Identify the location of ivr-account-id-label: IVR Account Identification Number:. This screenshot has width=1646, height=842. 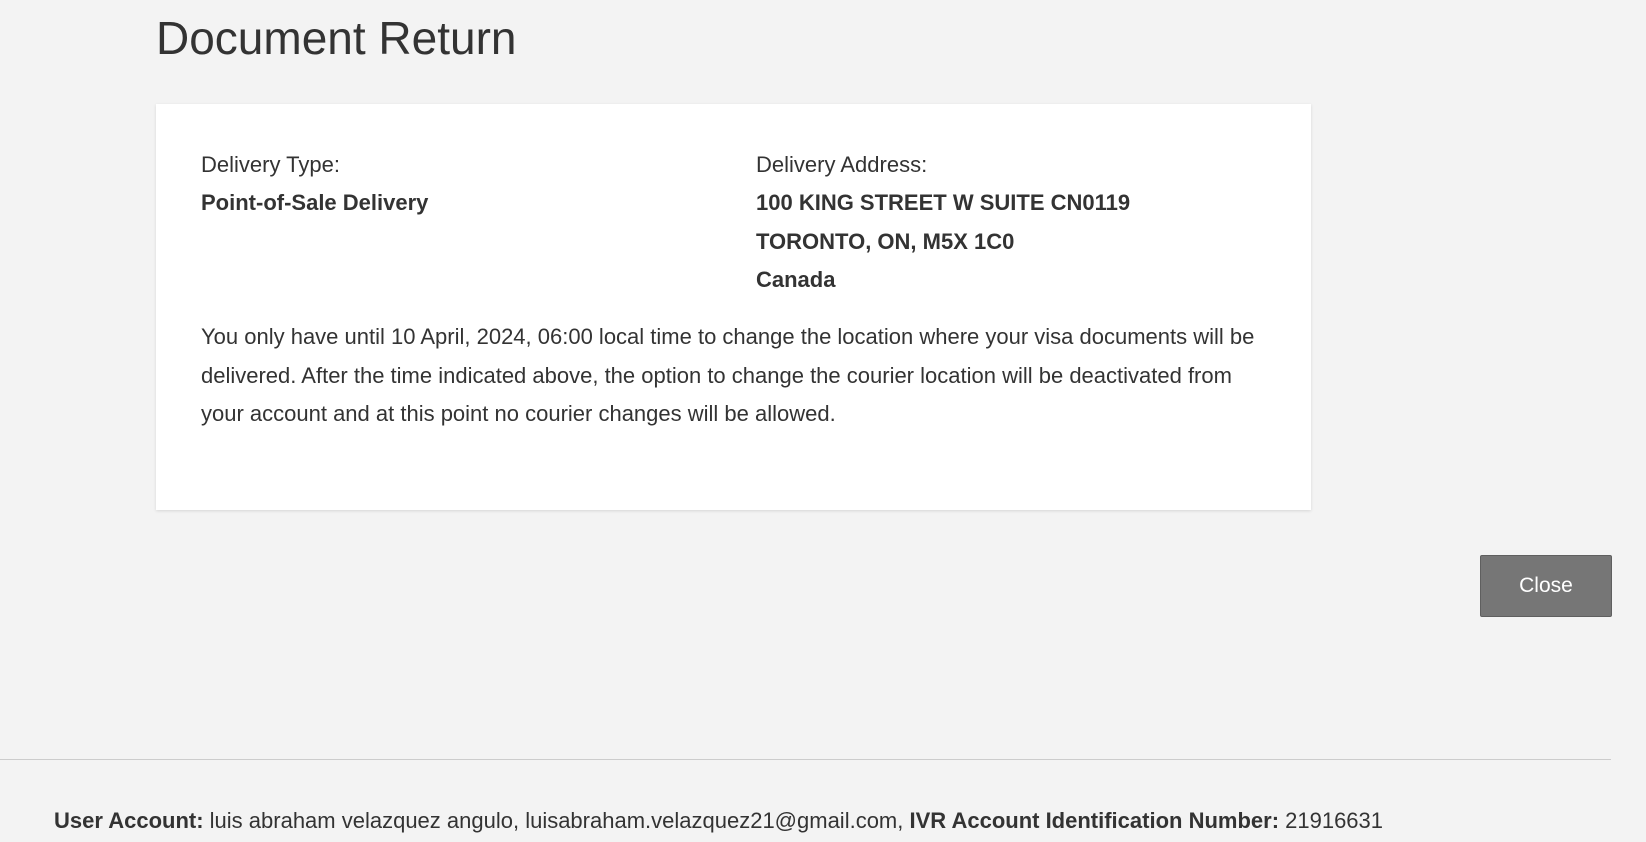
(1094, 820).